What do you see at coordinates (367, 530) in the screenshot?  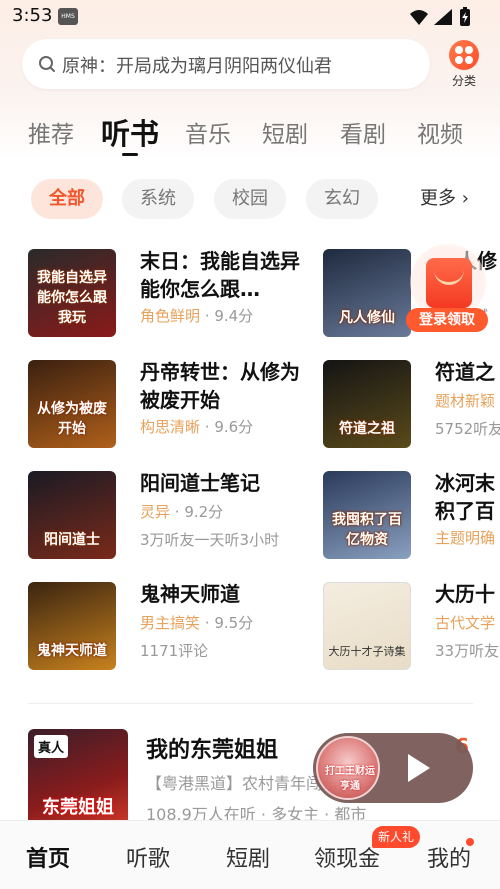 I see `cover-title: 我囤积了百亿物资` at bounding box center [367, 530].